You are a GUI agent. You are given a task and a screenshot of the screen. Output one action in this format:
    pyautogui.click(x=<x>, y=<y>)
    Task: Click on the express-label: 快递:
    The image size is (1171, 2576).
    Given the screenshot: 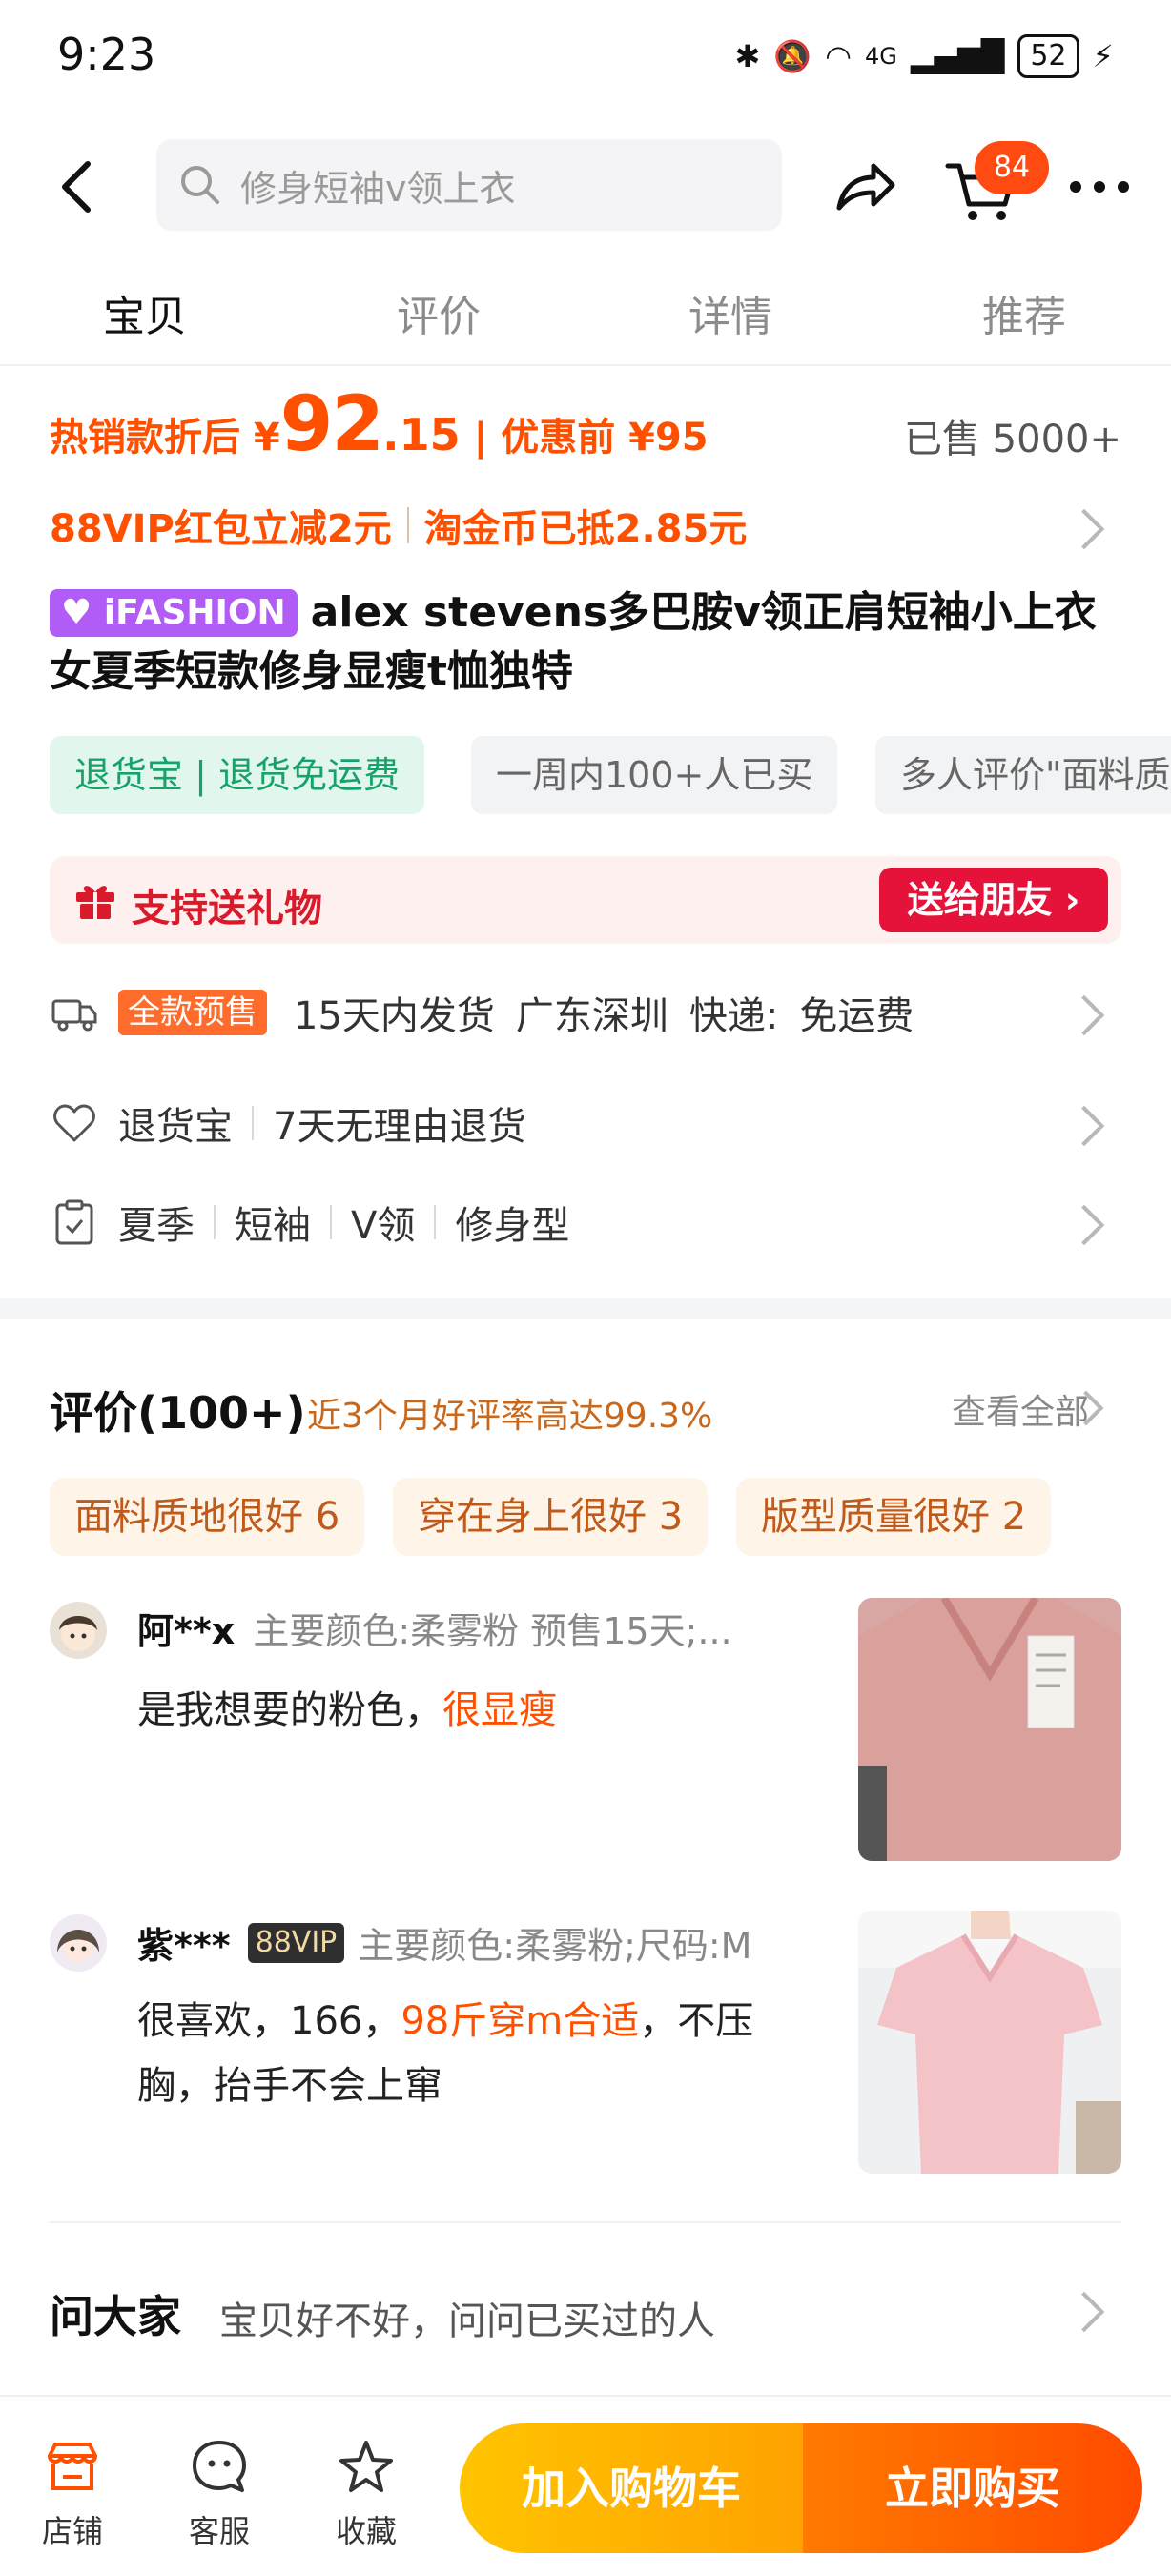 What is the action you would take?
    pyautogui.click(x=733, y=1016)
    